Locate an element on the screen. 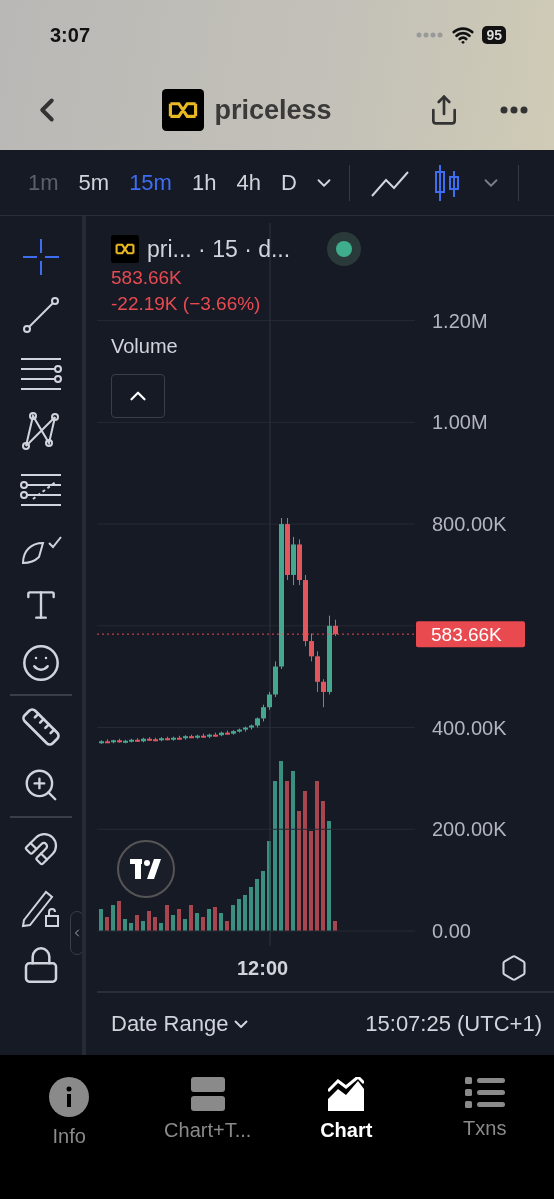  time-axis-label: 12:00 is located at coordinates (263, 968).